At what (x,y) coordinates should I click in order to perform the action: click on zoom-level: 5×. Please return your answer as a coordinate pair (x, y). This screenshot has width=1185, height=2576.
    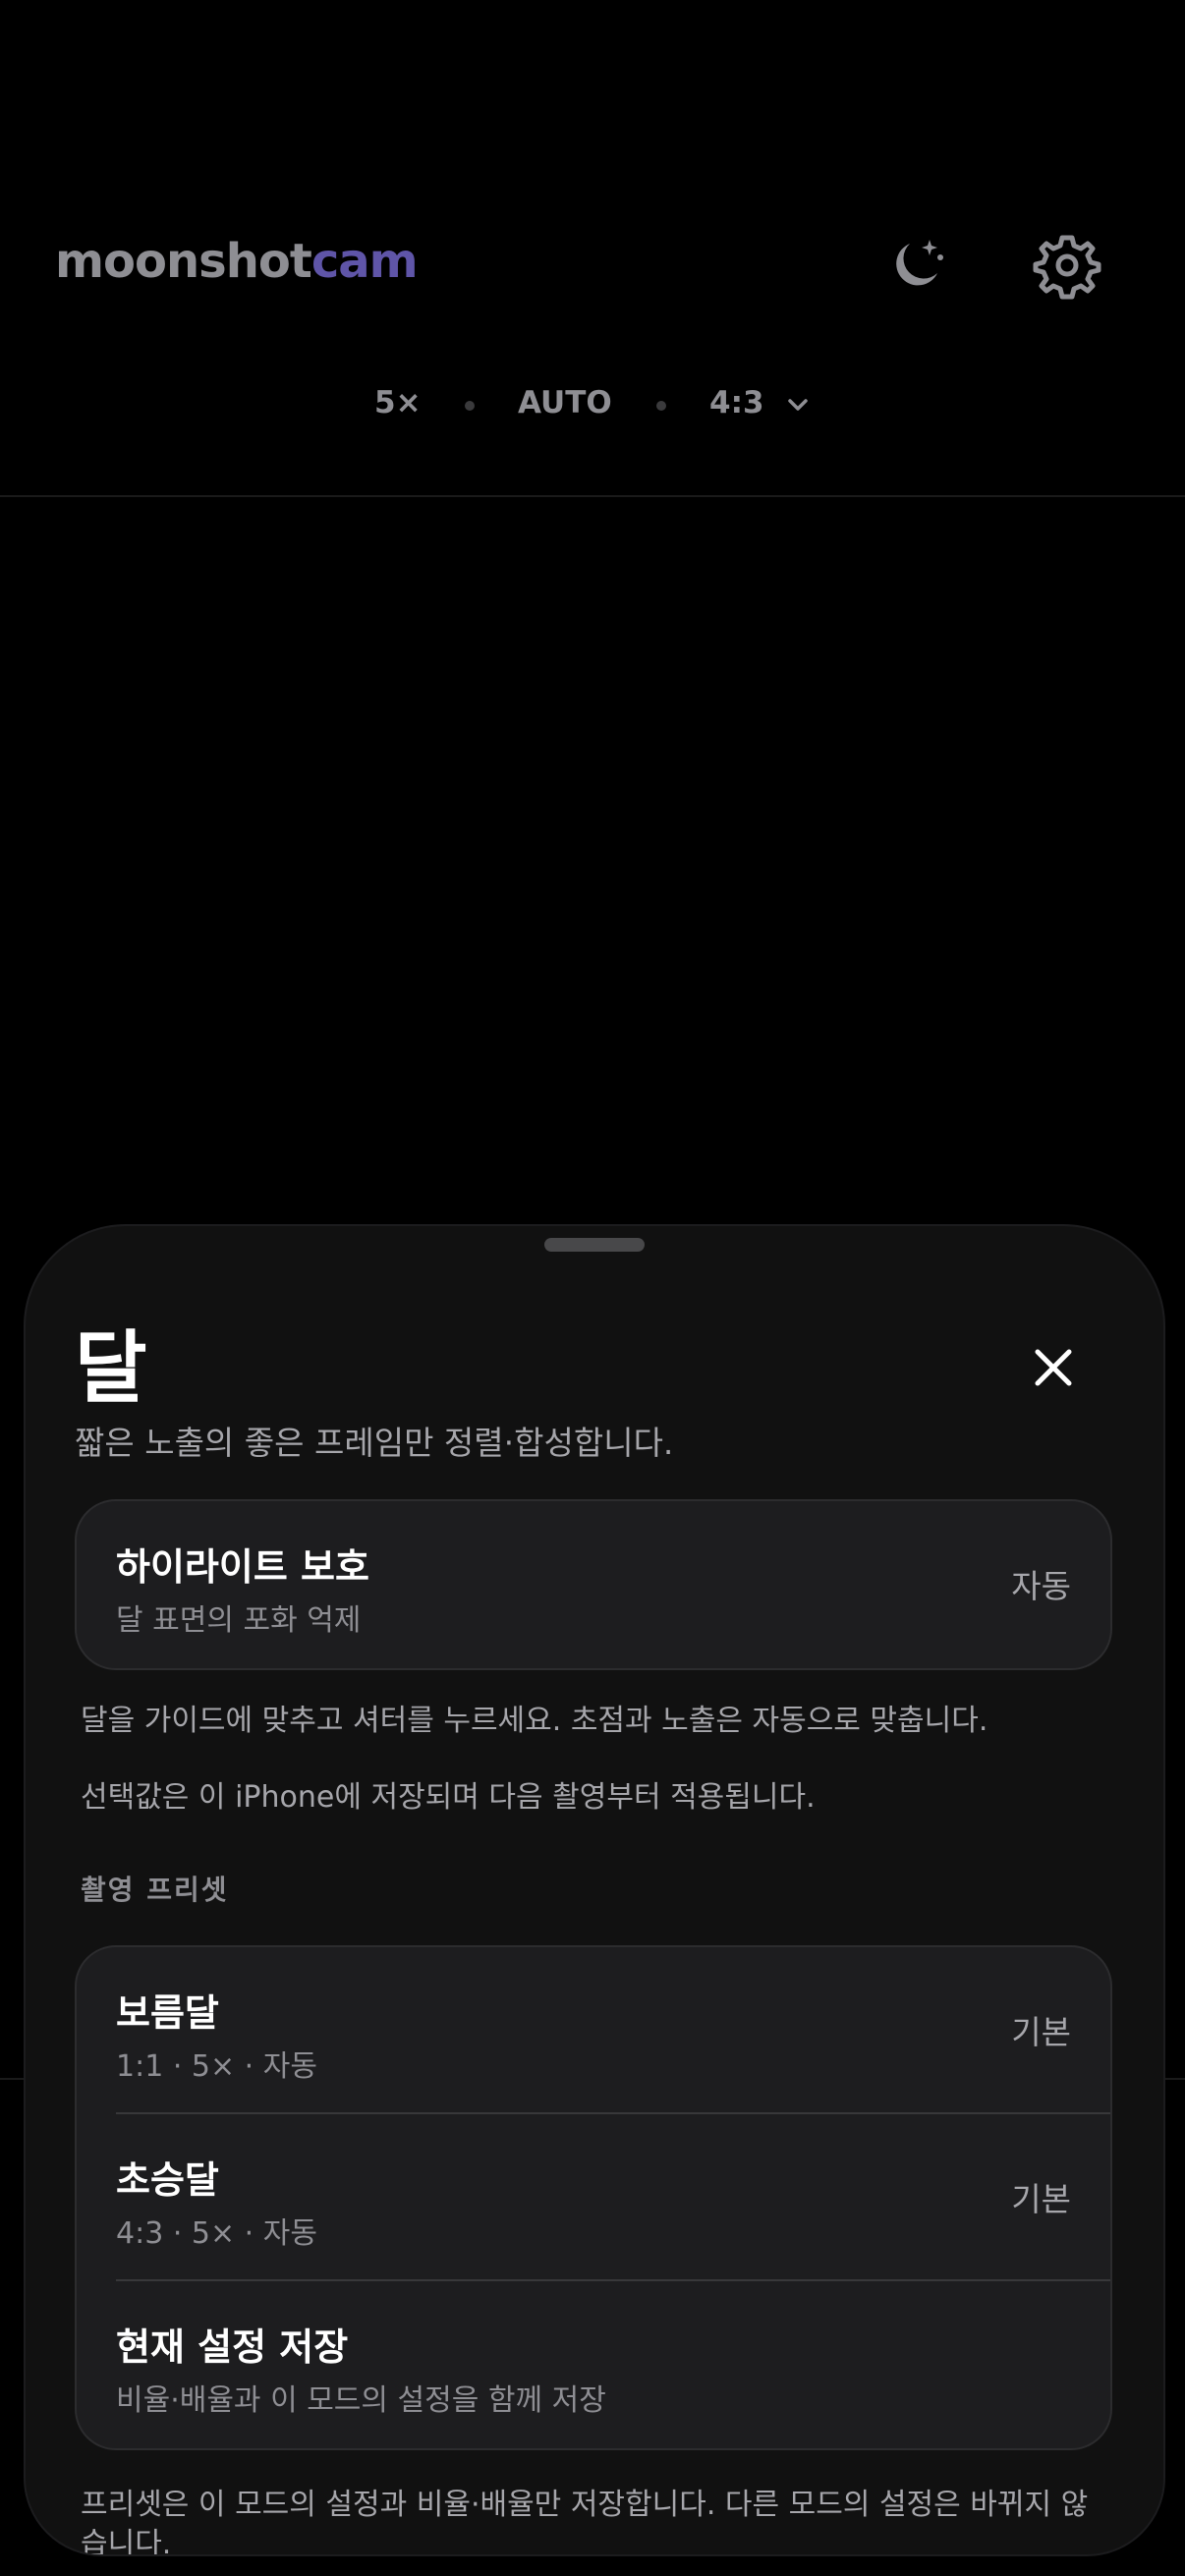
    Looking at the image, I should click on (398, 402).